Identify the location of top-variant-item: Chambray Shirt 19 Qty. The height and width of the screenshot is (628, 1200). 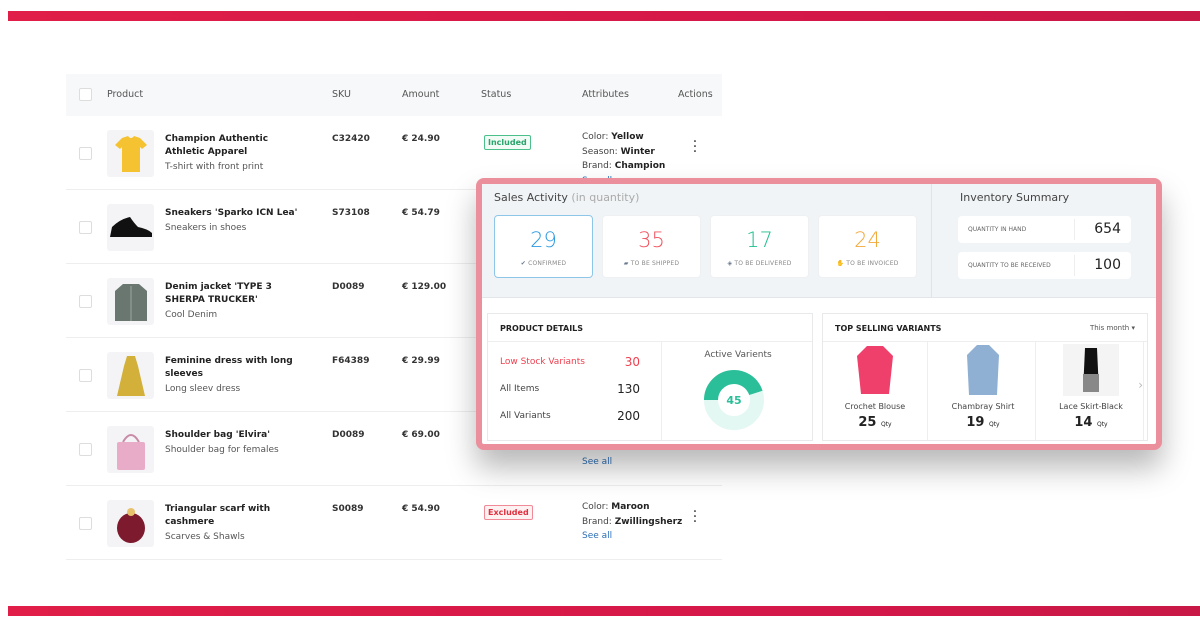
(983, 391).